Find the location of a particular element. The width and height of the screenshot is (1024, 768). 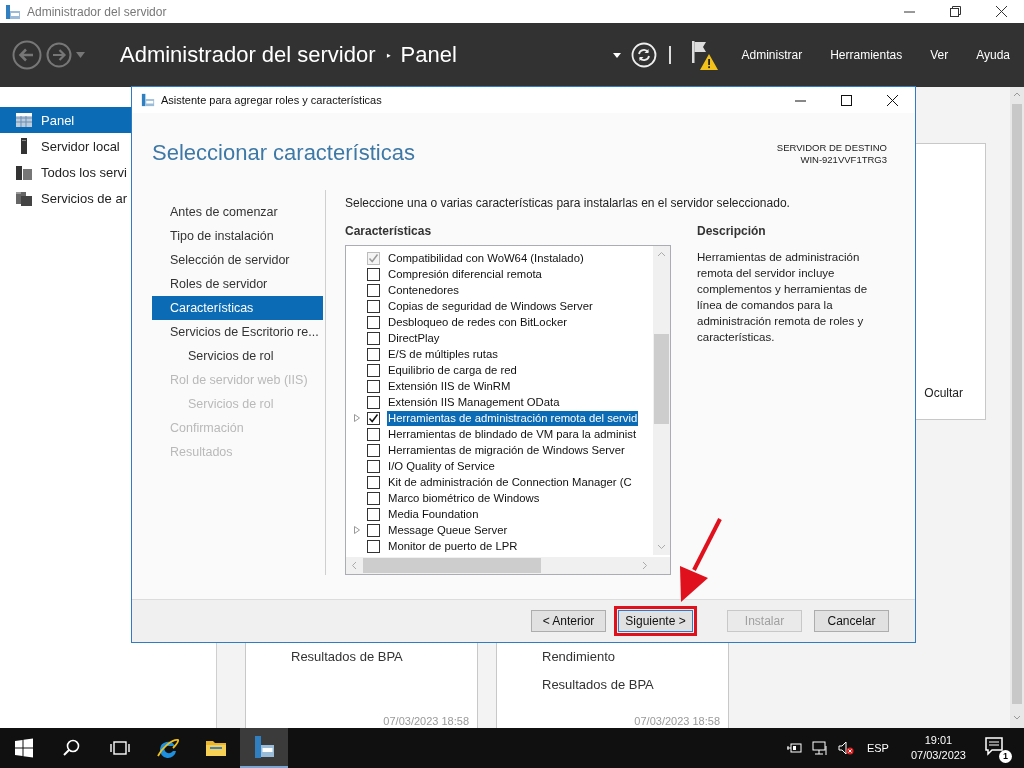

notification-badge: 1 is located at coordinates (1005, 756).